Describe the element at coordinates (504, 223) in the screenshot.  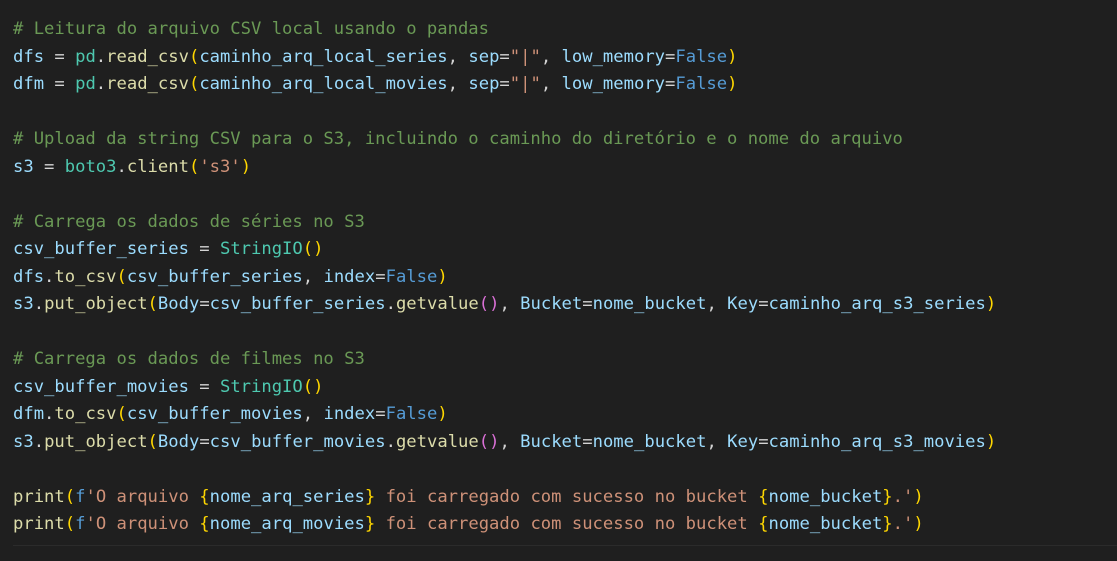
I see `code-line: # Carrega os dados de séries no S3` at that location.